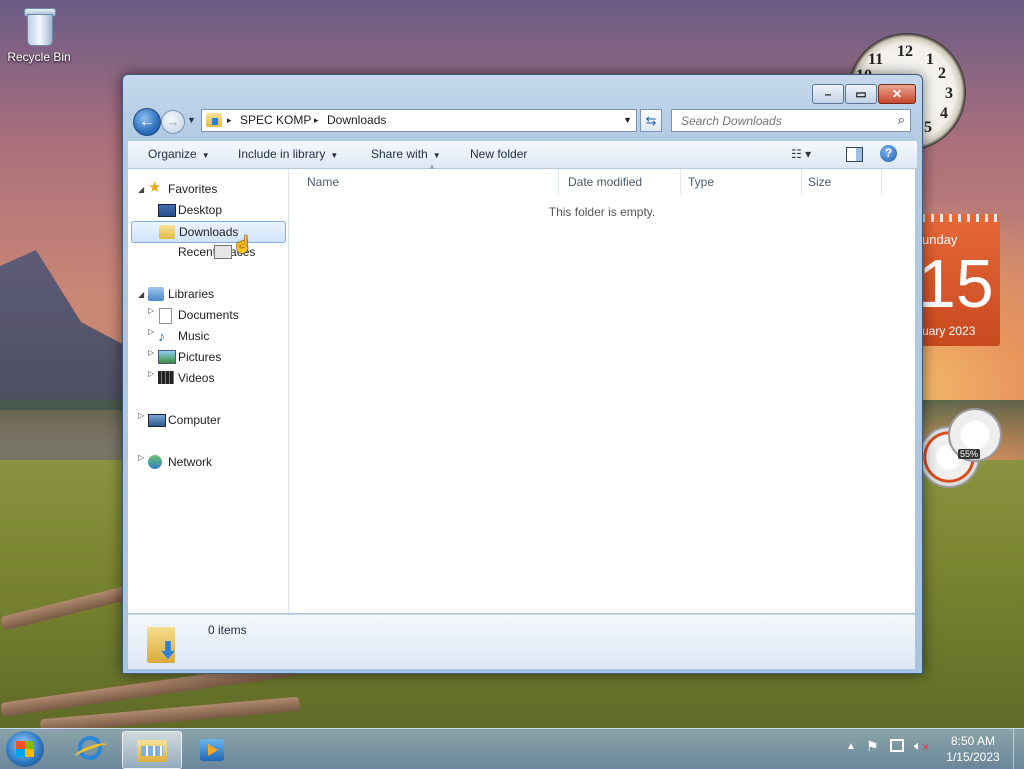  What do you see at coordinates (167, 357) in the screenshot?
I see `pictures-icon` at bounding box center [167, 357].